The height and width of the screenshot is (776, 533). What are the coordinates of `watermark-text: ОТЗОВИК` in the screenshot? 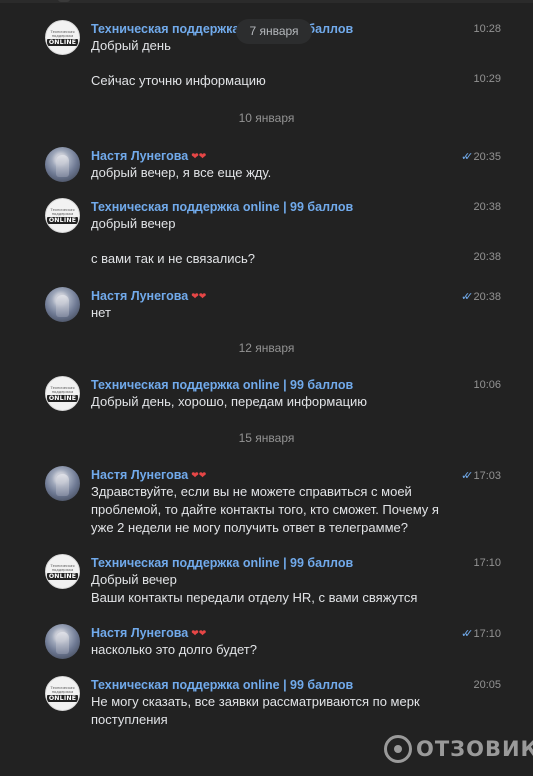 It's located at (474, 749).